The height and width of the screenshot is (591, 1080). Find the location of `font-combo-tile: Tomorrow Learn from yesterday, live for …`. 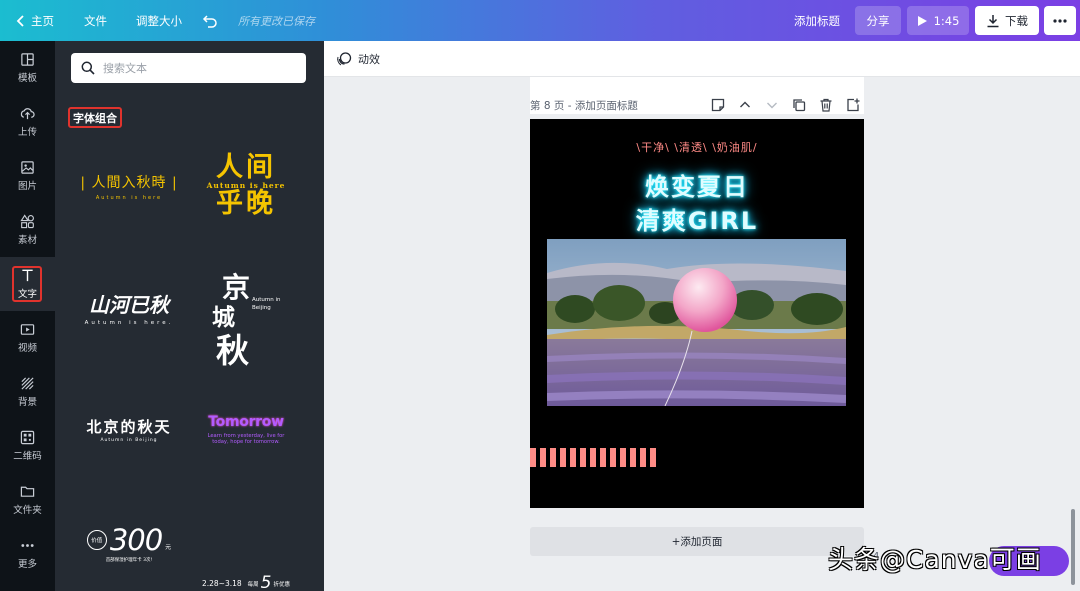

font-combo-tile: Tomorrow Learn from yesterday, live for … is located at coordinates (246, 429).